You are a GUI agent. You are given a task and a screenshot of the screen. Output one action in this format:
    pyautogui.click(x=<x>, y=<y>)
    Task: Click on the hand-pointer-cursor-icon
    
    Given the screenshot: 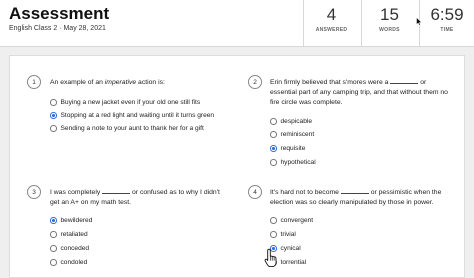 What is the action you would take?
    pyautogui.click(x=270, y=258)
    